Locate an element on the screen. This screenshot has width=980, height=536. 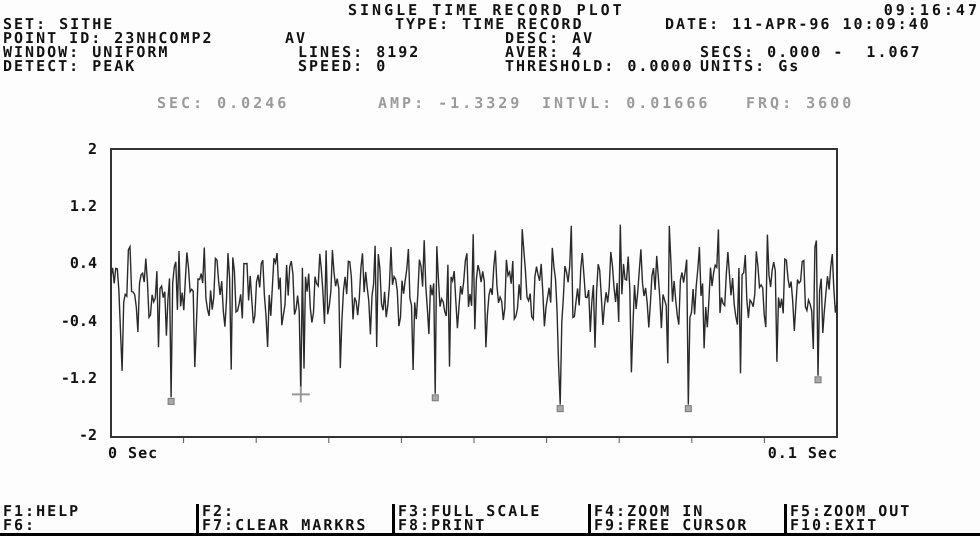
field-value: 0.0246 is located at coordinates (253, 103).